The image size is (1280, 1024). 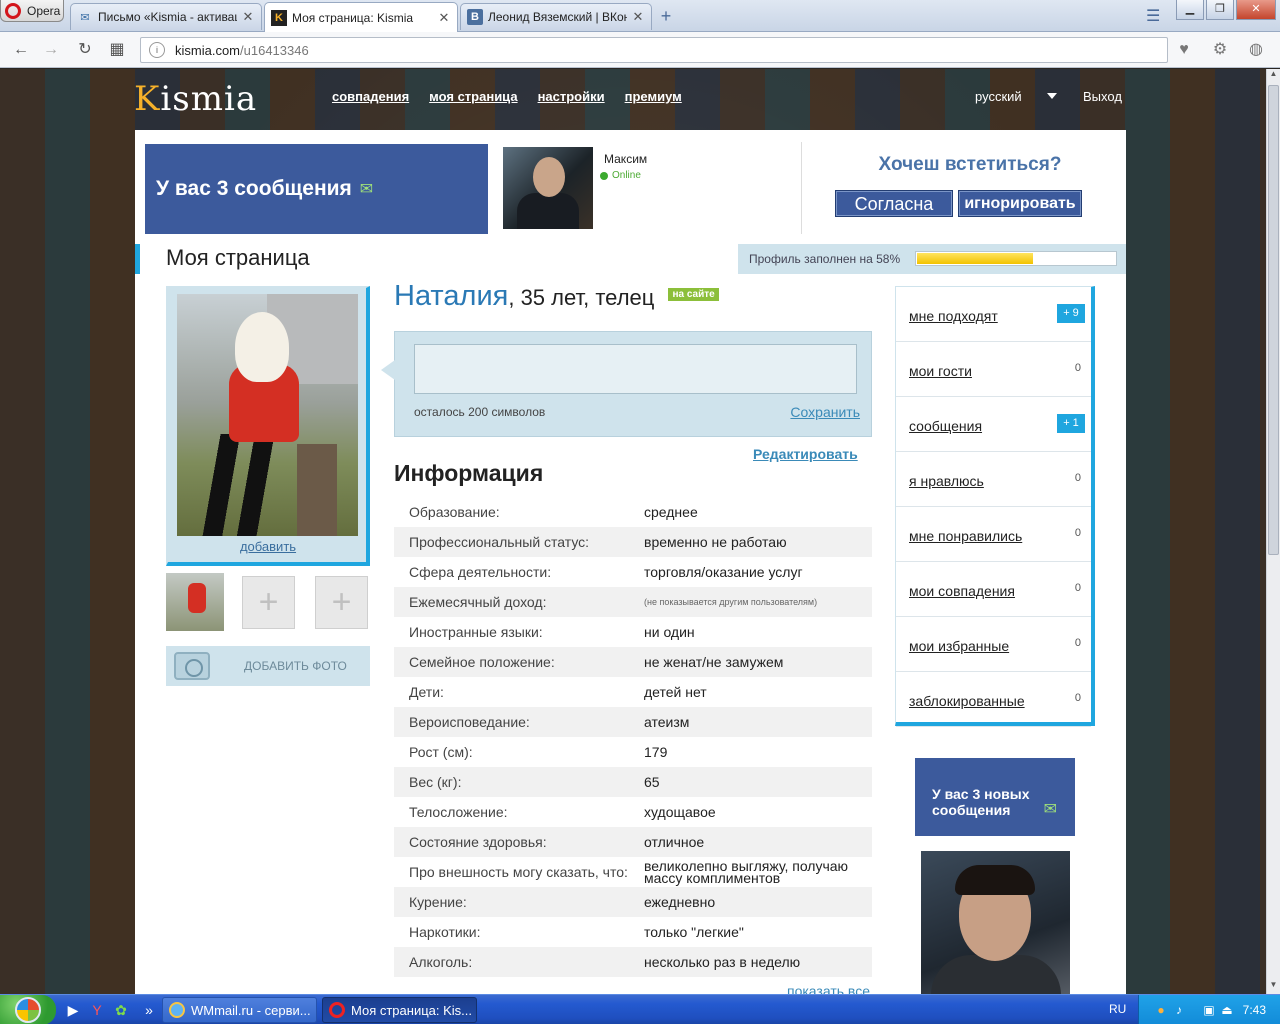 What do you see at coordinates (1254, 1010) in the screenshot?
I see `clock: 7:43` at bounding box center [1254, 1010].